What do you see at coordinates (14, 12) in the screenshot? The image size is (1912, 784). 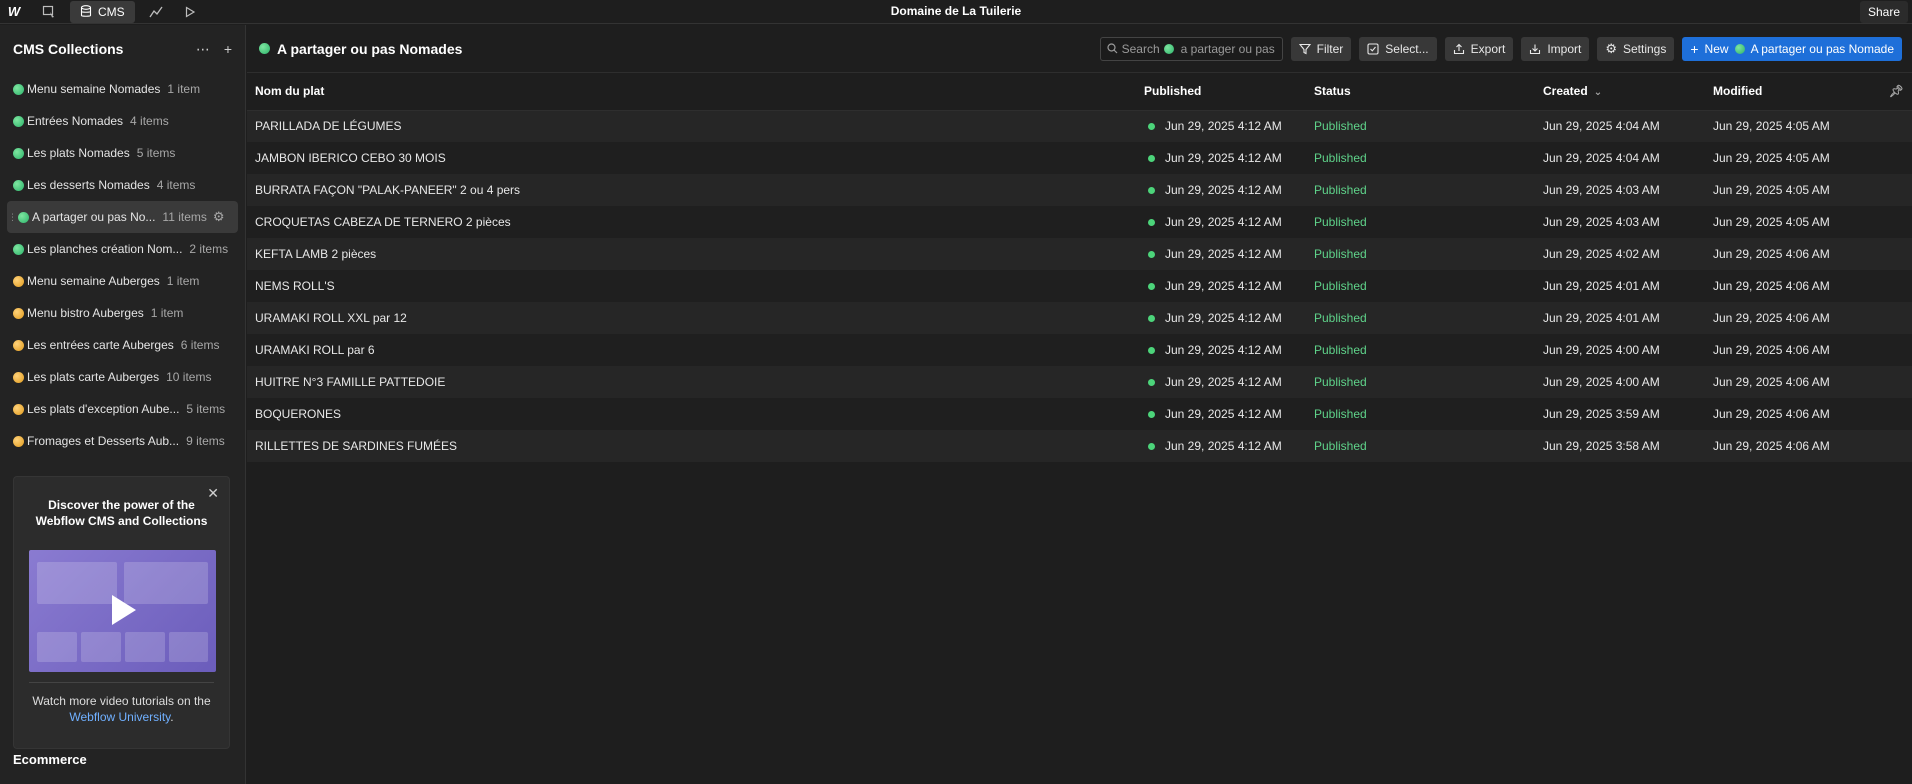 I see `webflow-logo-icon: W` at bounding box center [14, 12].